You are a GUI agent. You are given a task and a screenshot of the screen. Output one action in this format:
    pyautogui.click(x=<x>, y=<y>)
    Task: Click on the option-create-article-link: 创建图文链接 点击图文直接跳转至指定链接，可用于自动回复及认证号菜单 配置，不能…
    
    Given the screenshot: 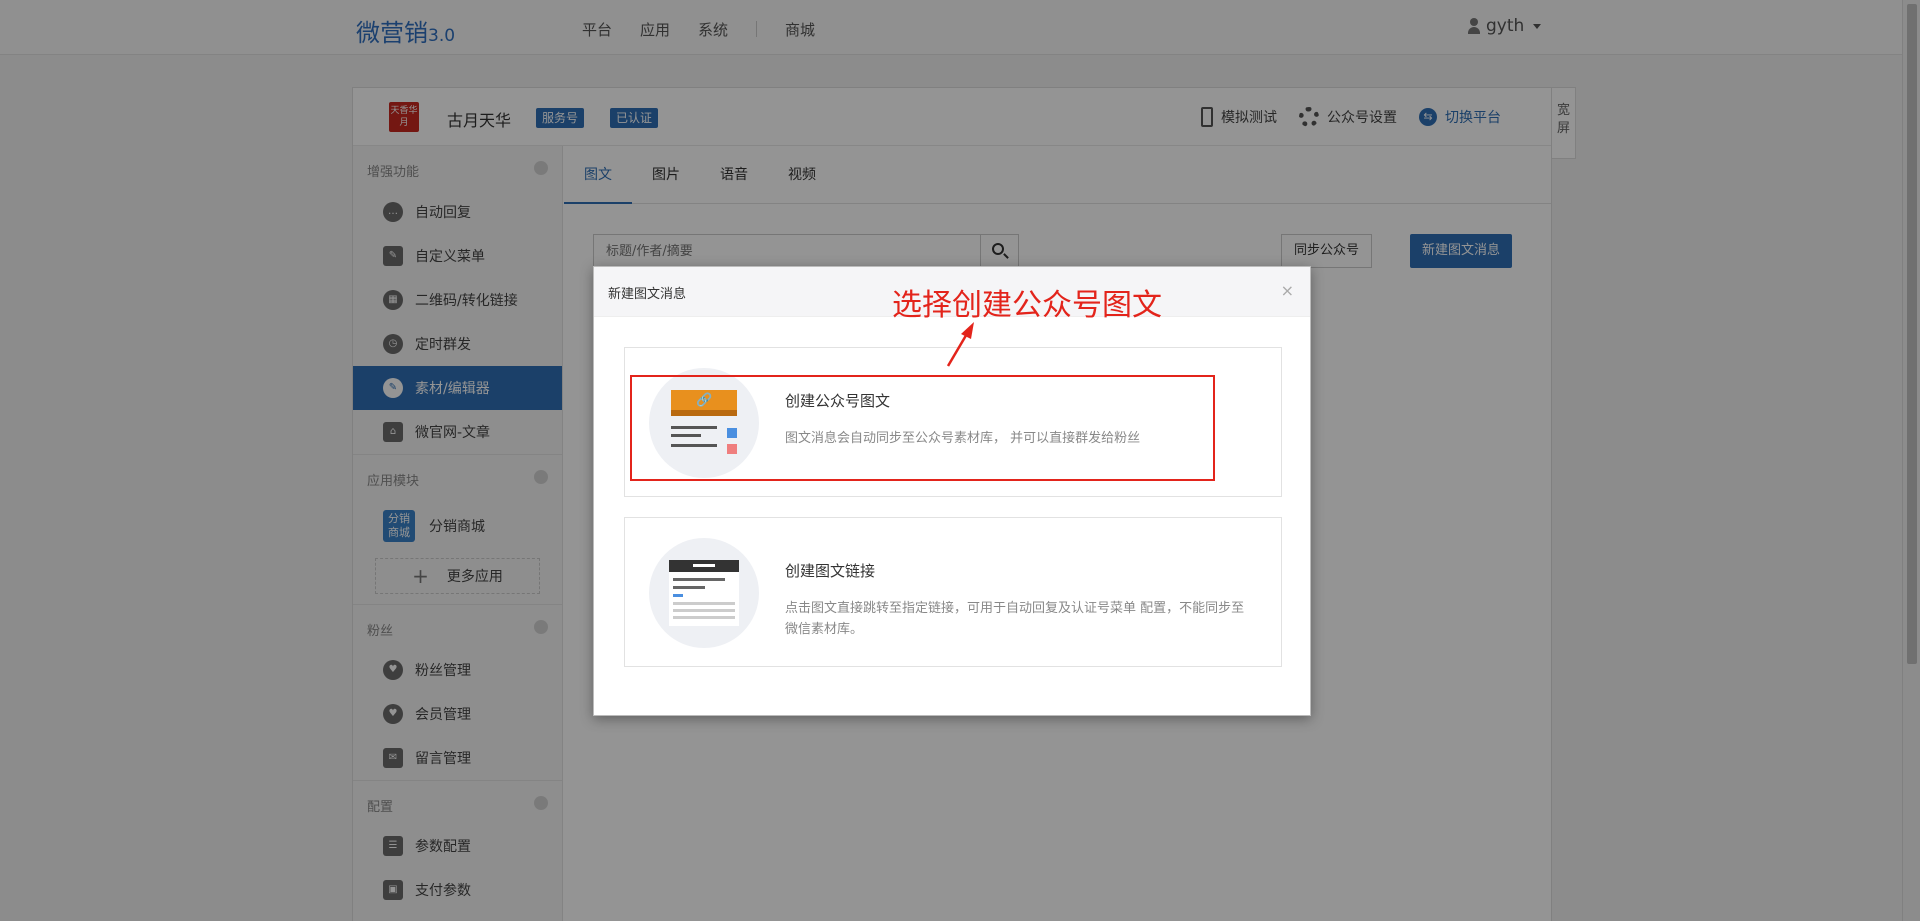 What is the action you would take?
    pyautogui.click(x=953, y=592)
    